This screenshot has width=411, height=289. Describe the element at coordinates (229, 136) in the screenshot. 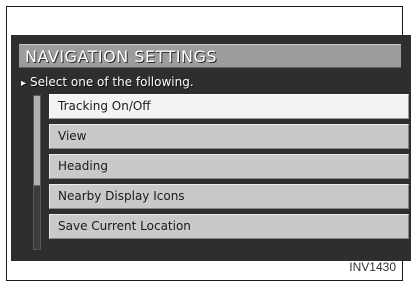

I see `menu-item-view: View` at that location.